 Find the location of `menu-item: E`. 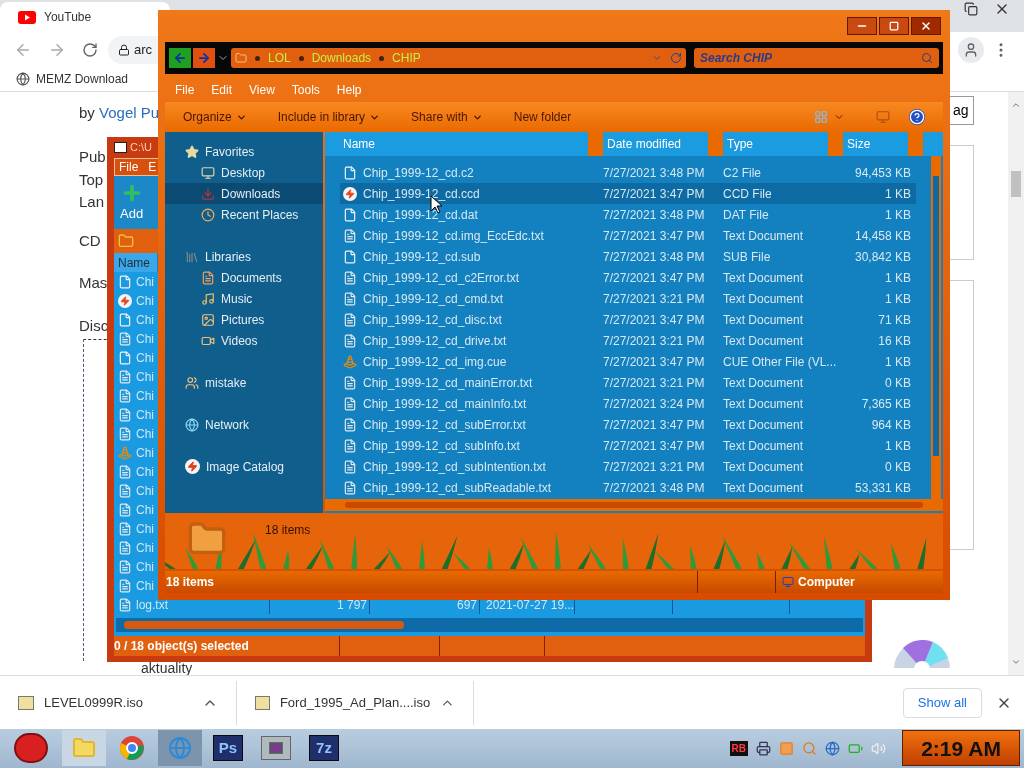

menu-item: E is located at coordinates (152, 167).